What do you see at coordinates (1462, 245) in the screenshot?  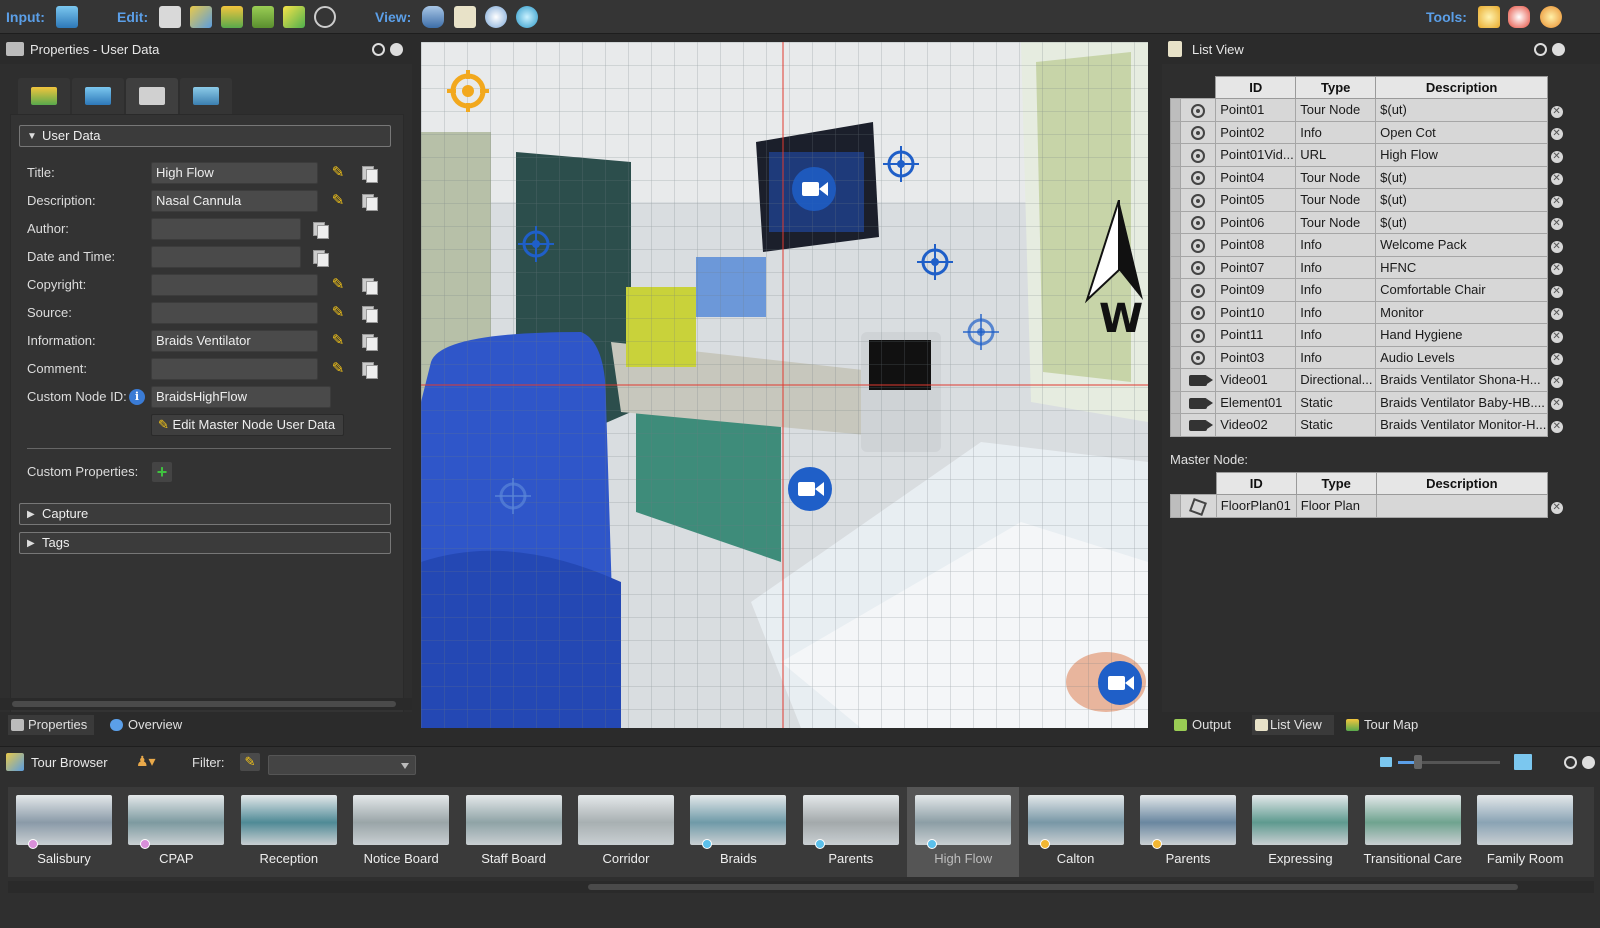 I see `row-description-cell: Welcome Pack` at bounding box center [1462, 245].